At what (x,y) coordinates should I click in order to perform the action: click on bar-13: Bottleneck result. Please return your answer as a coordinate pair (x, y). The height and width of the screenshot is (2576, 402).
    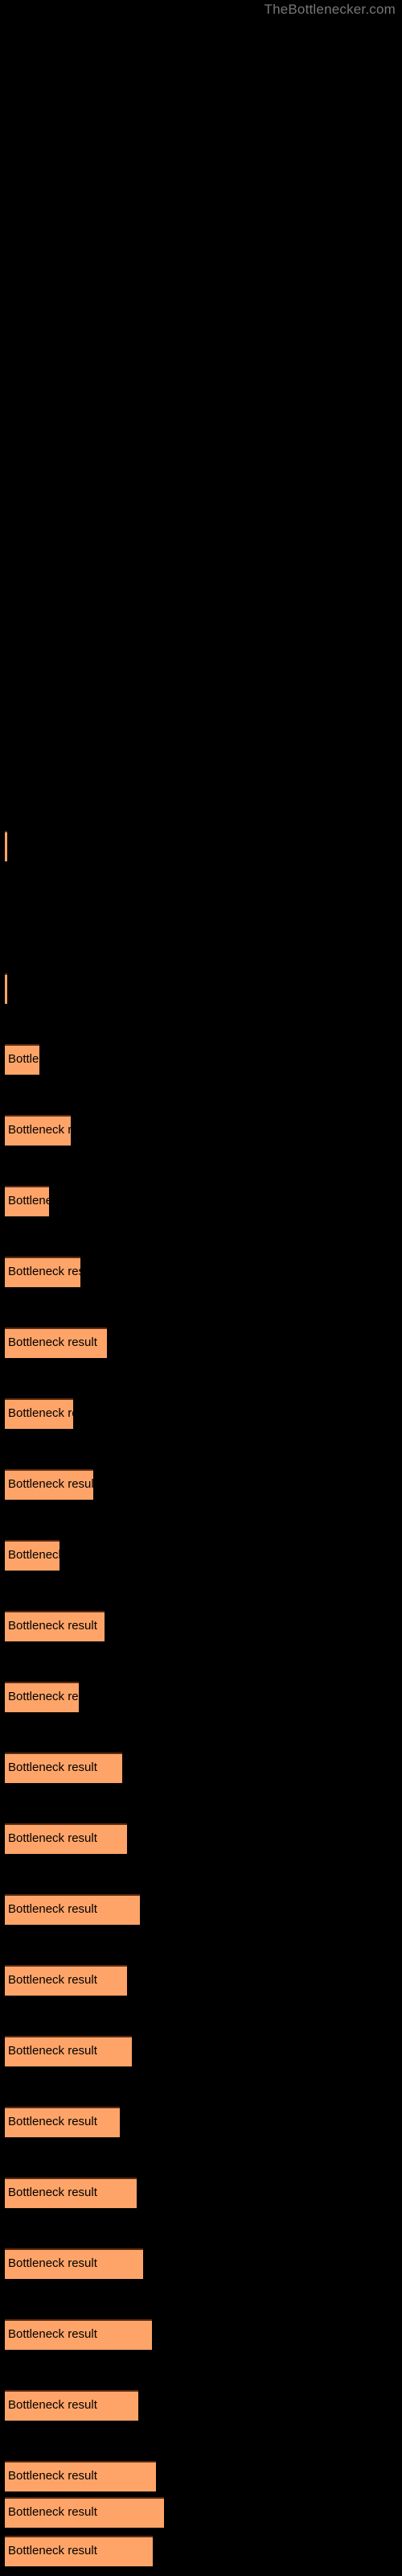
    Looking at the image, I should click on (63, 1768).